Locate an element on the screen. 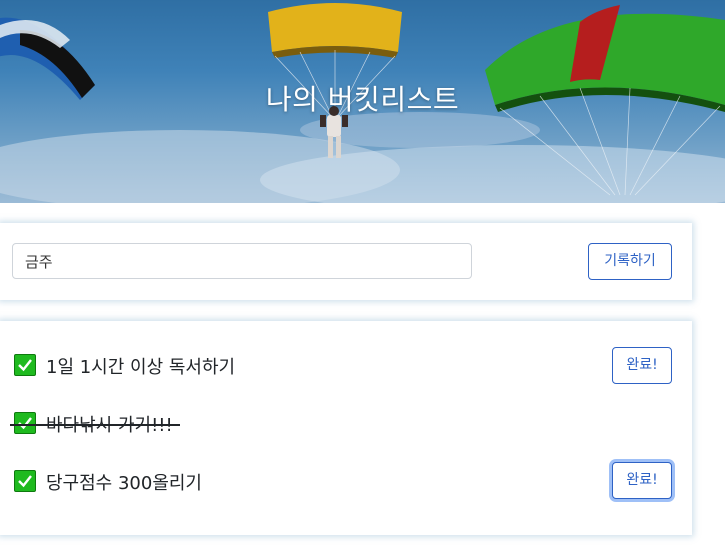 The height and width of the screenshot is (549, 725). page-title: 나의 버킷리스트 is located at coordinates (362, 99).